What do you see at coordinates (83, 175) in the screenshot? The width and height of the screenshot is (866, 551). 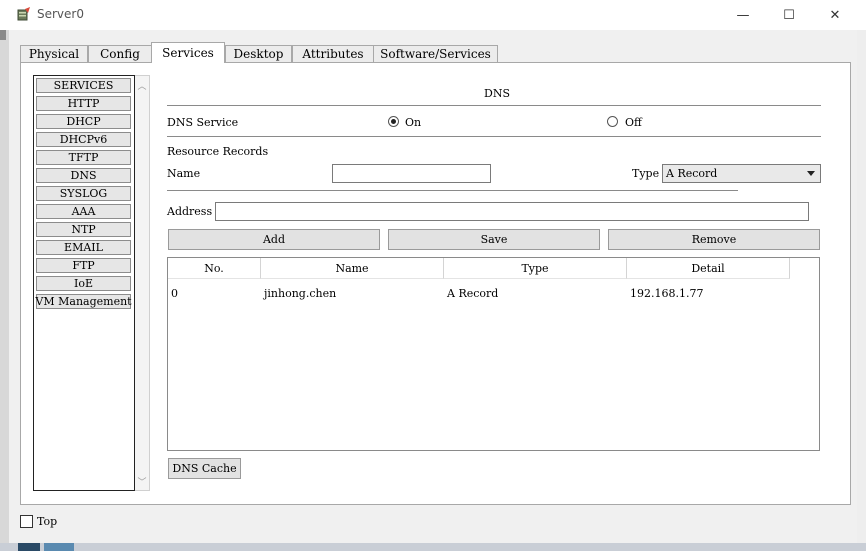 I see `service-dns: DNS` at bounding box center [83, 175].